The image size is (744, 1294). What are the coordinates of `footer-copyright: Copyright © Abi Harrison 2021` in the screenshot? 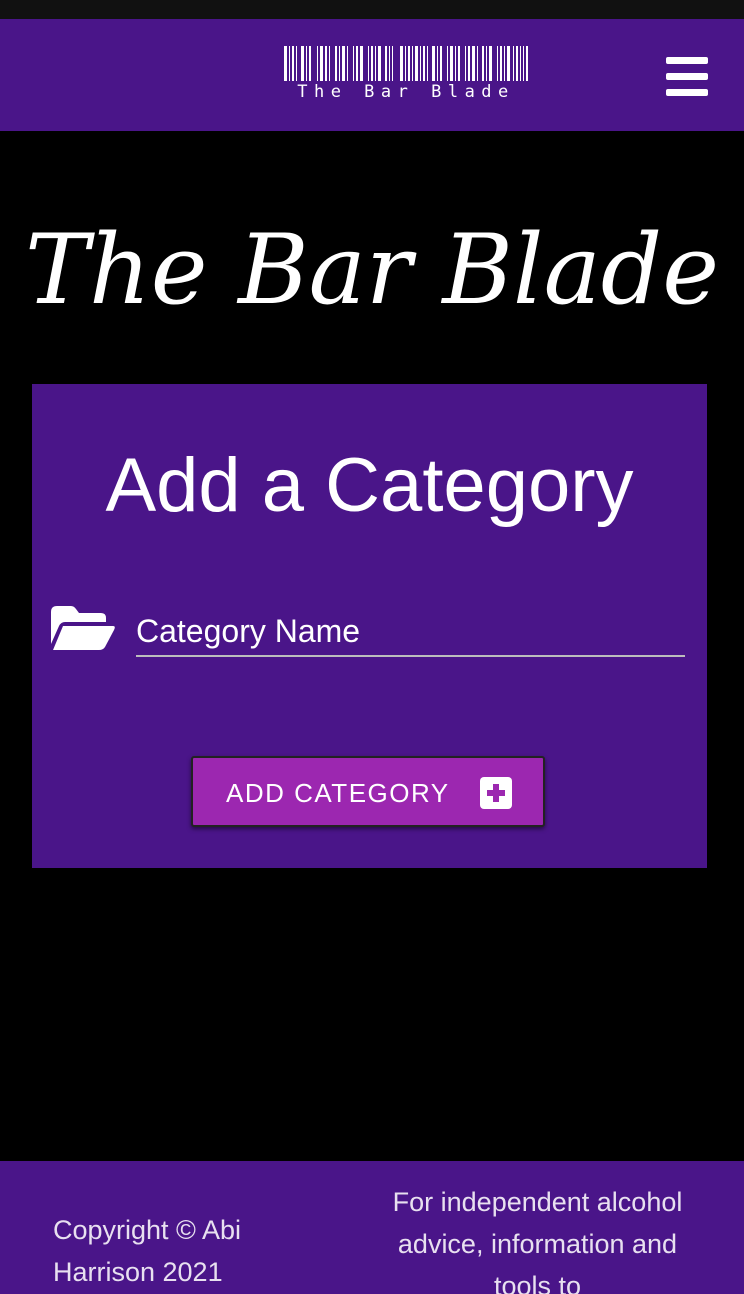 It's located at (147, 1251).